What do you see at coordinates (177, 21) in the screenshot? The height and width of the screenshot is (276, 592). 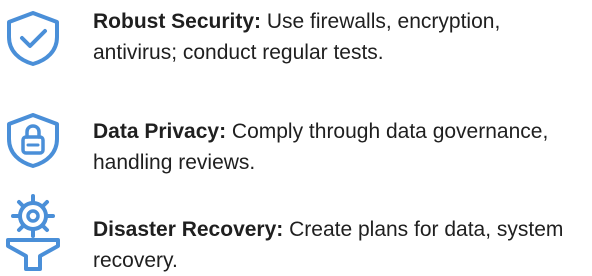 I see `feature-title: Robust Security:` at bounding box center [177, 21].